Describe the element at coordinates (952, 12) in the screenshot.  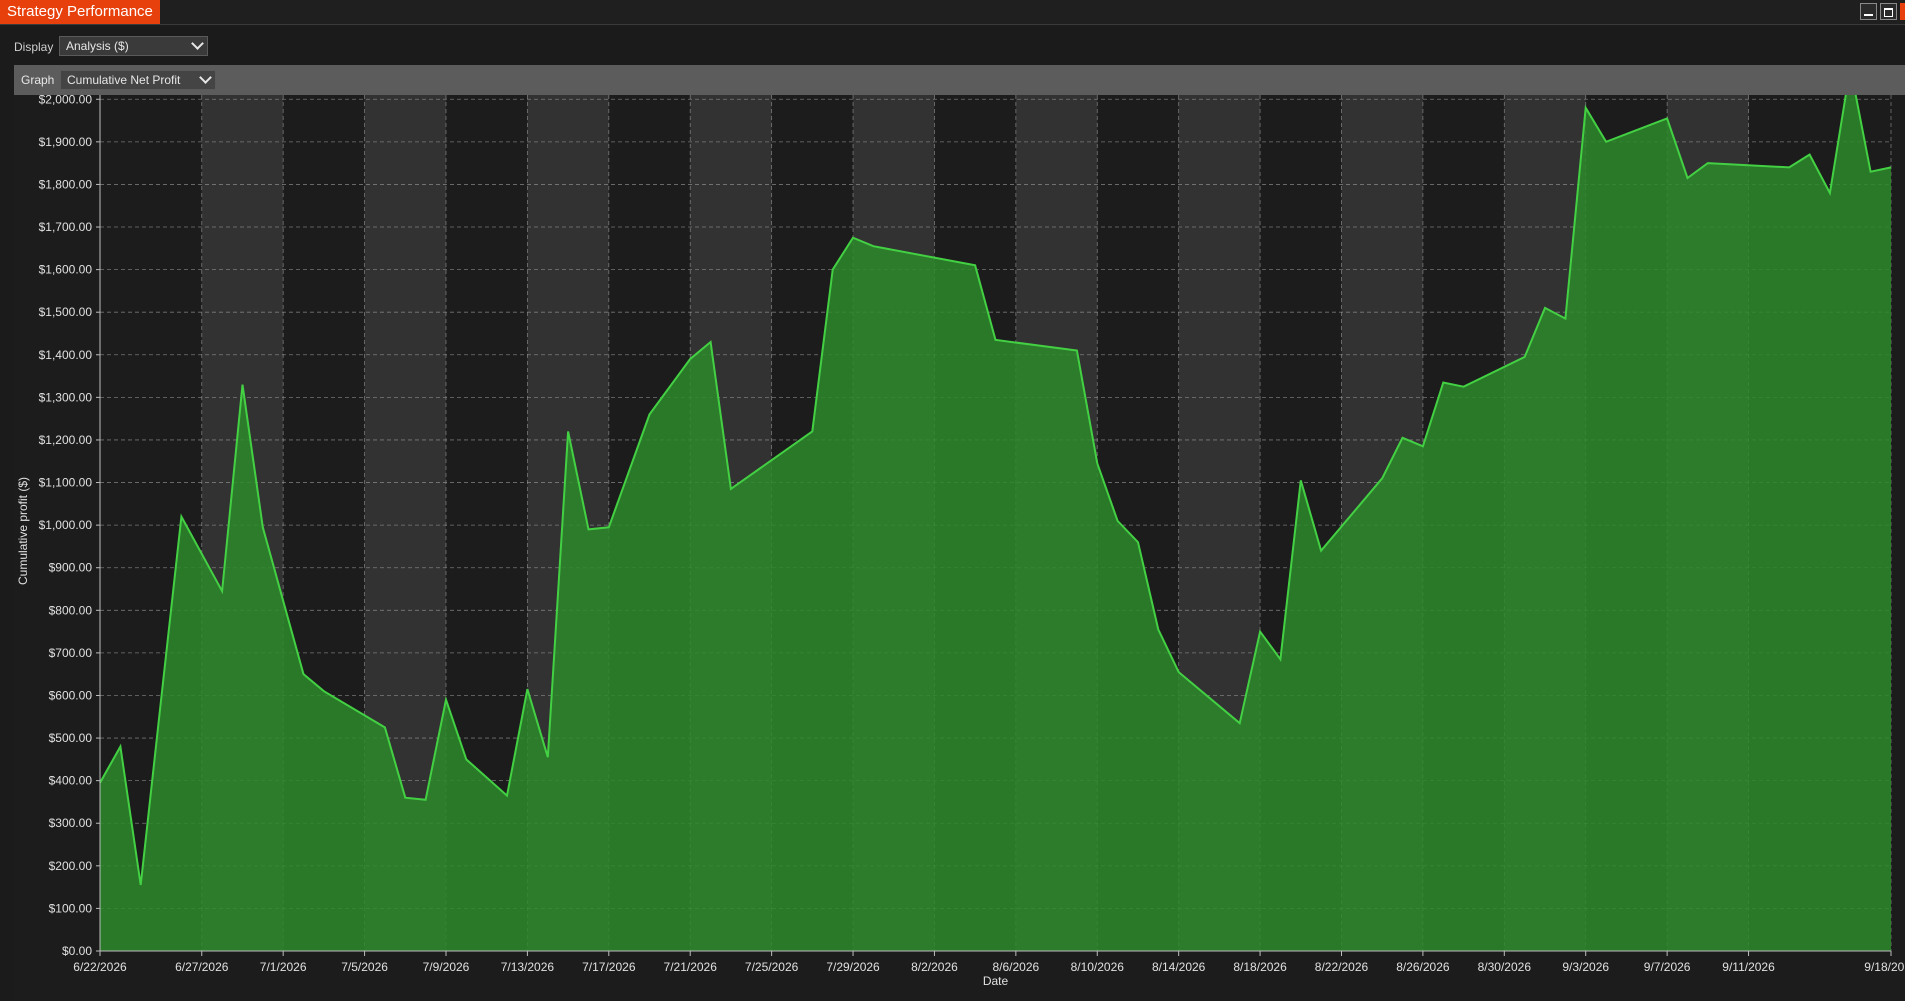
I see `window-title-bar: Strategy Performance` at that location.